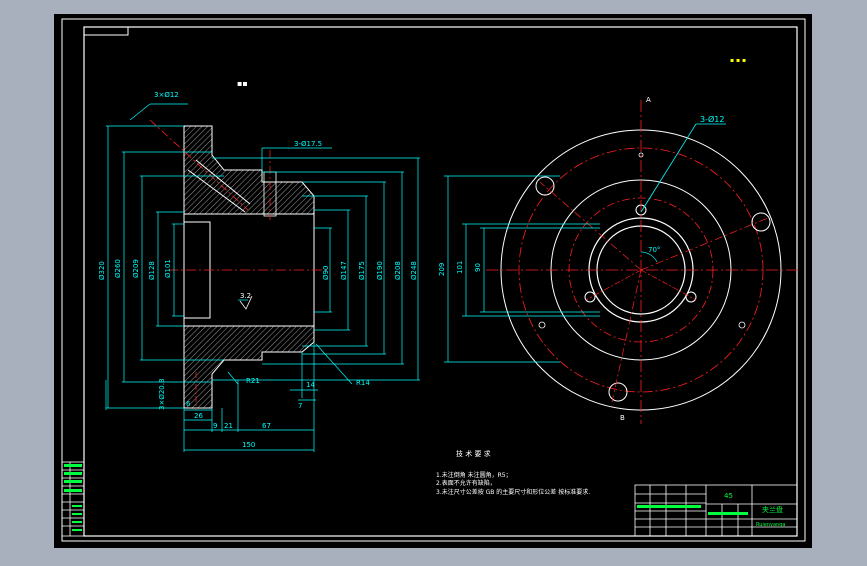 This screenshot has height=566, width=867. I want to click on callout-3x12: 3×Ø12, so click(166, 95).